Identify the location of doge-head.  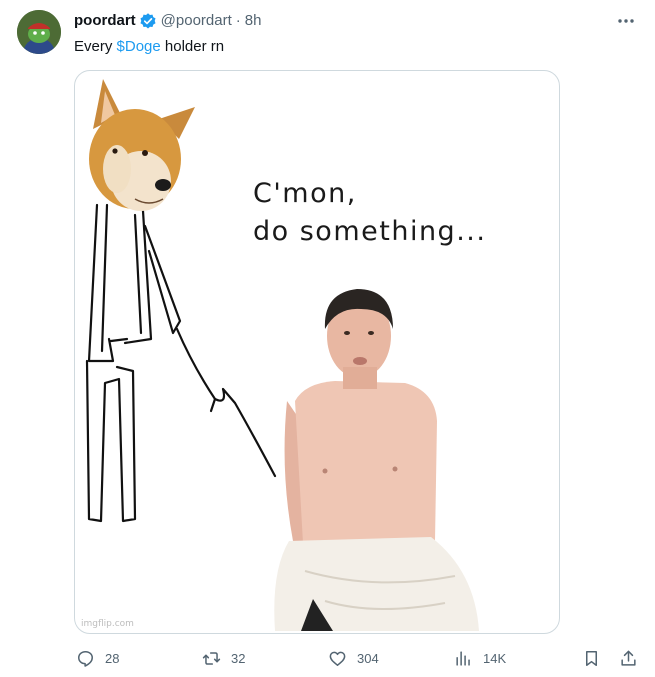
(142, 145).